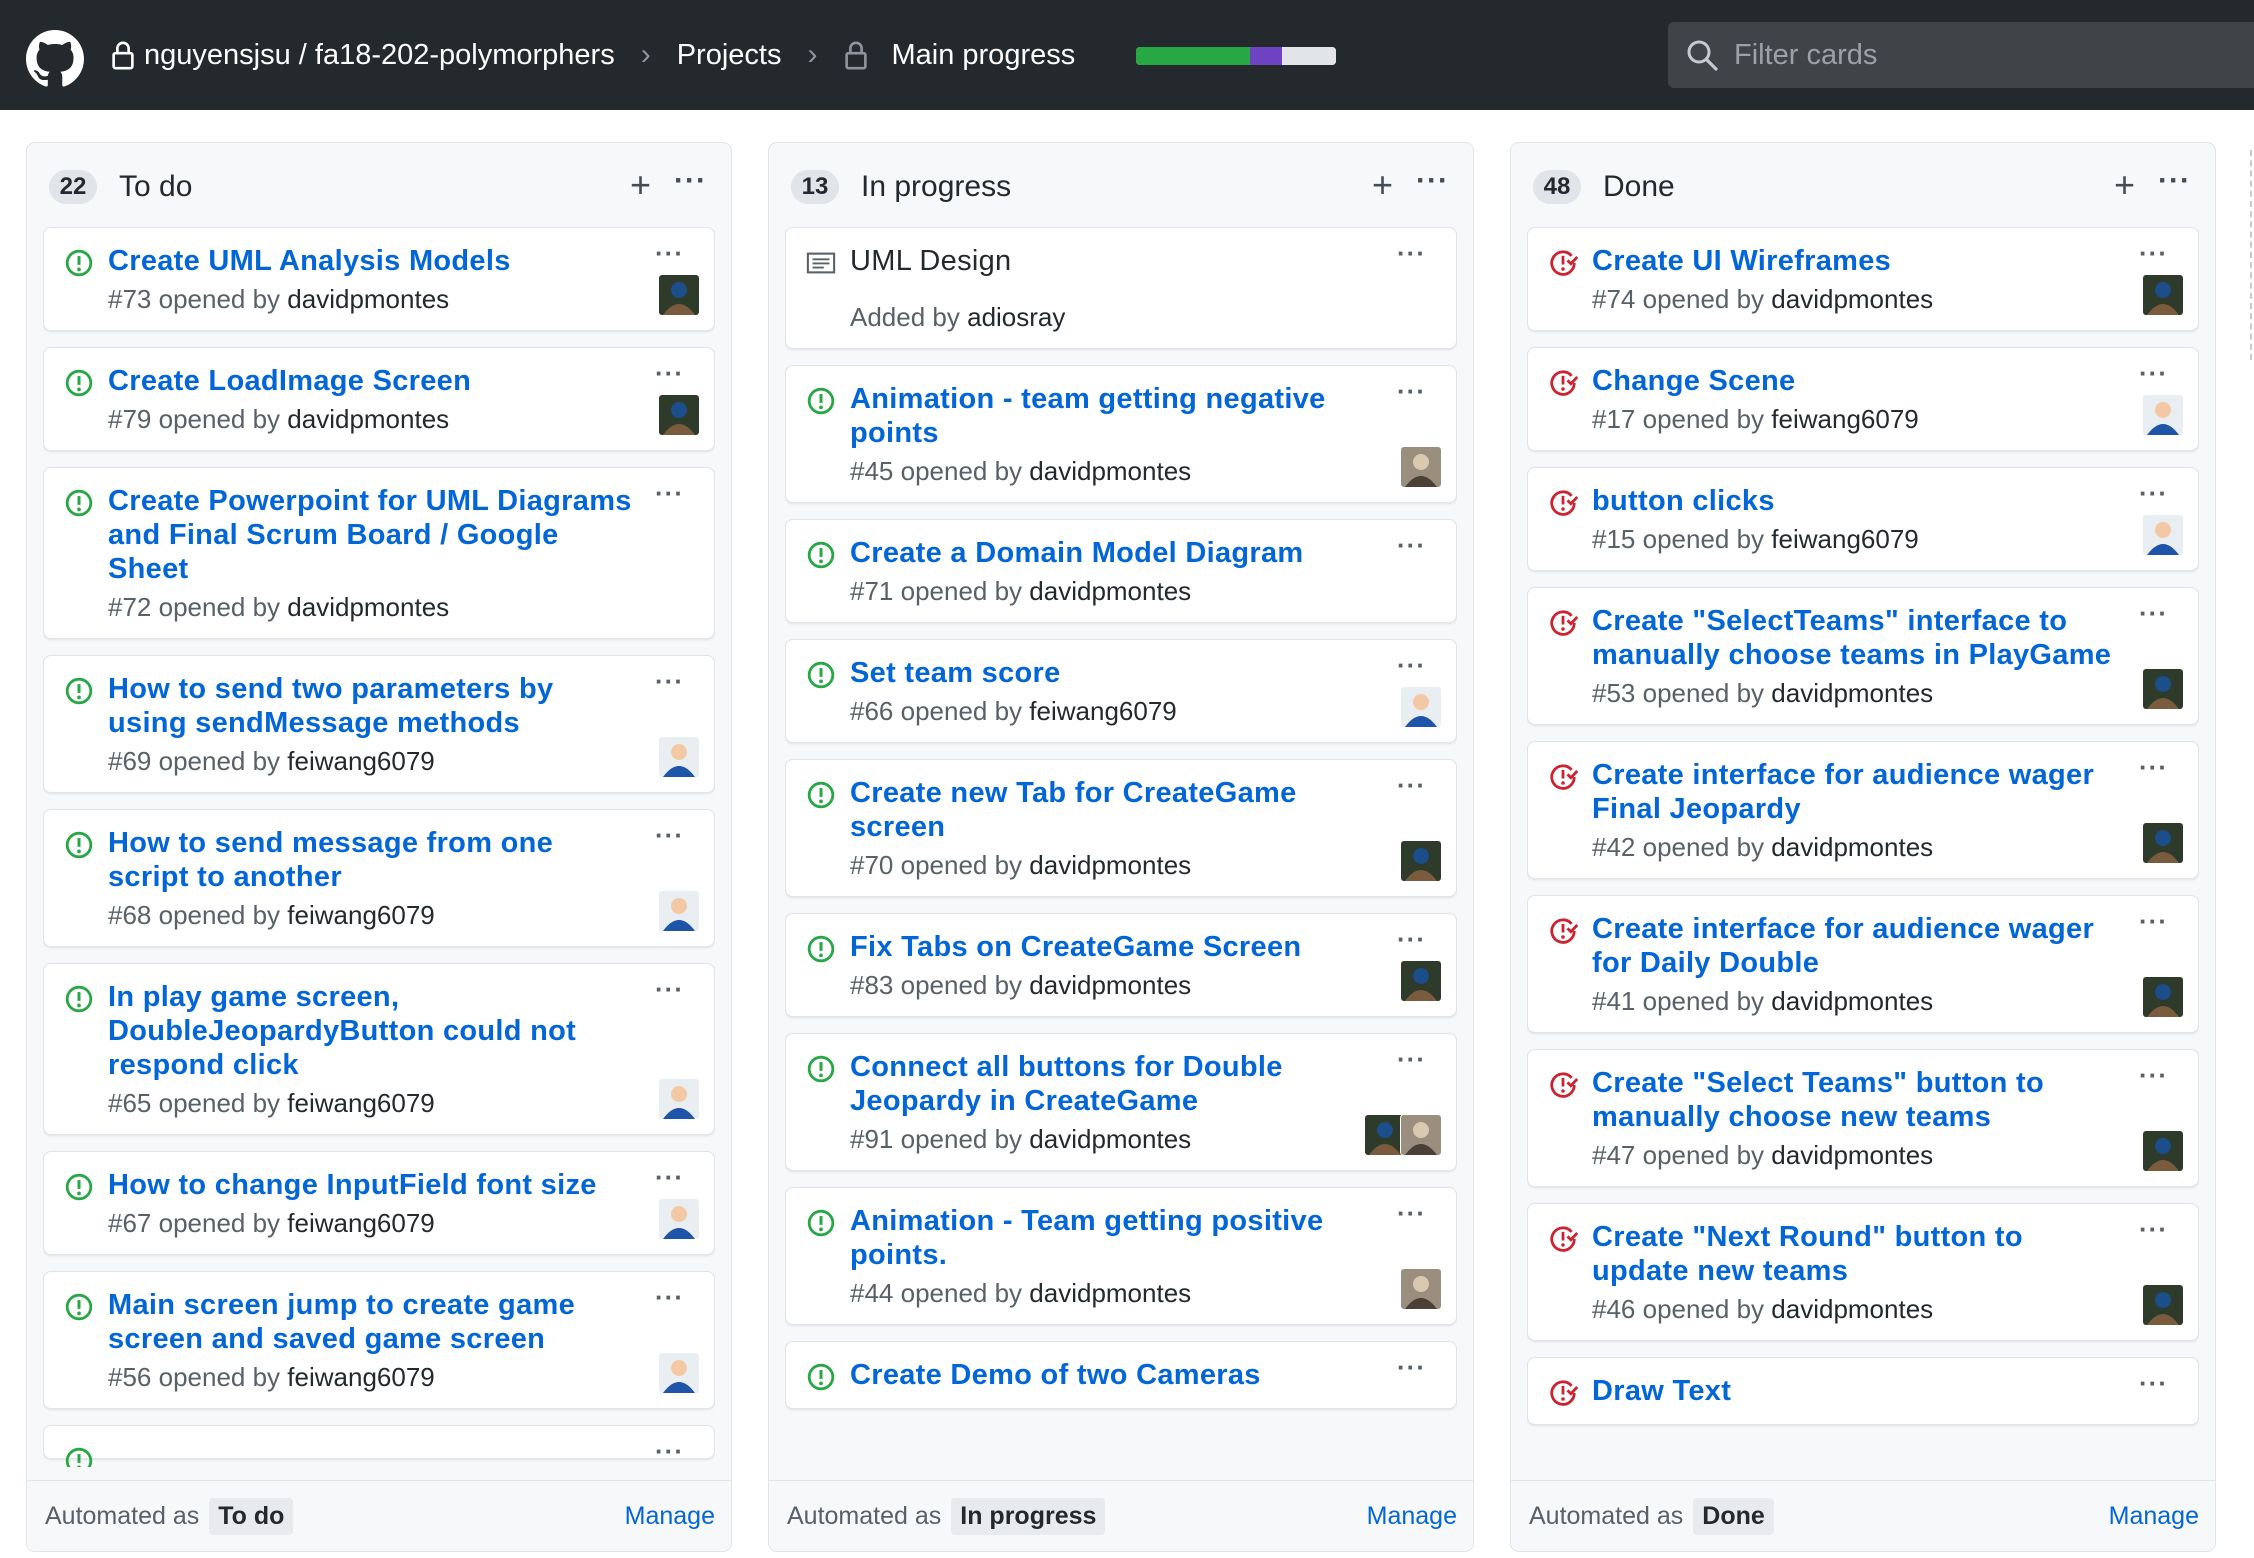 This screenshot has height=1558, width=2254. Describe the element at coordinates (379, 1446) in the screenshot. I see `issue-card: ···` at that location.